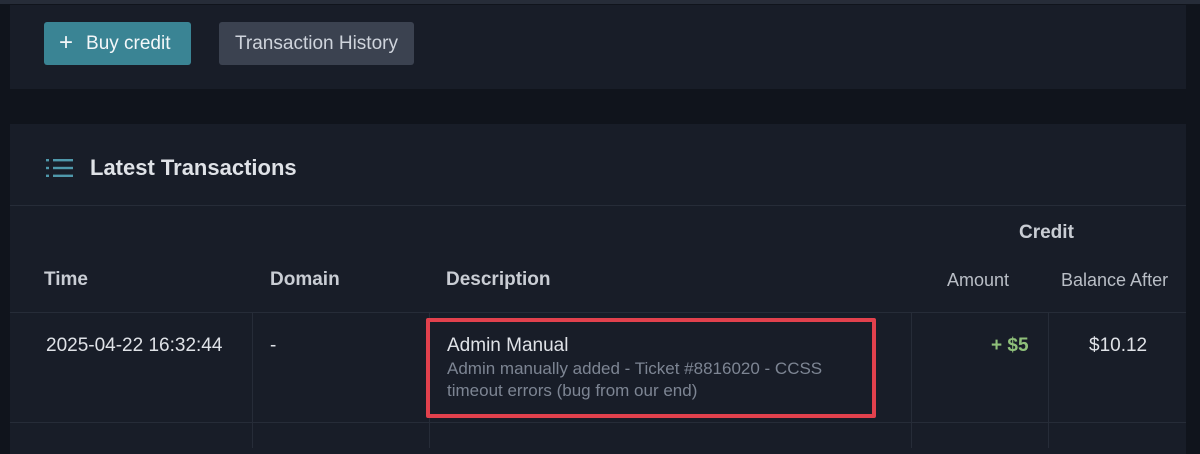 This screenshot has height=454, width=1200. I want to click on column-header-domain: Domain, so click(305, 280).